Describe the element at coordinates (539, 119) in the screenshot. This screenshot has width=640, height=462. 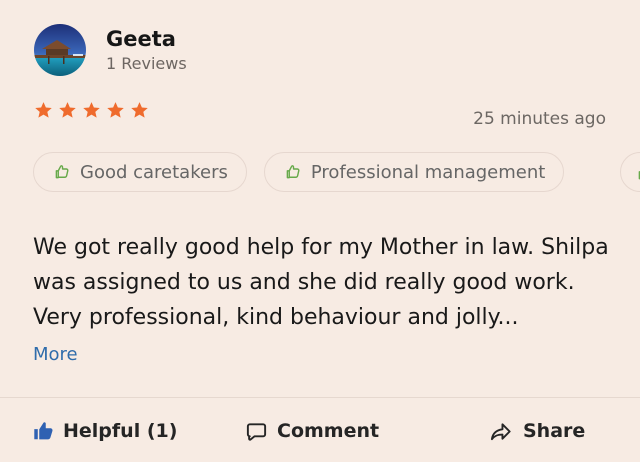
I see `review-timestamp: 25 minutes ago` at that location.